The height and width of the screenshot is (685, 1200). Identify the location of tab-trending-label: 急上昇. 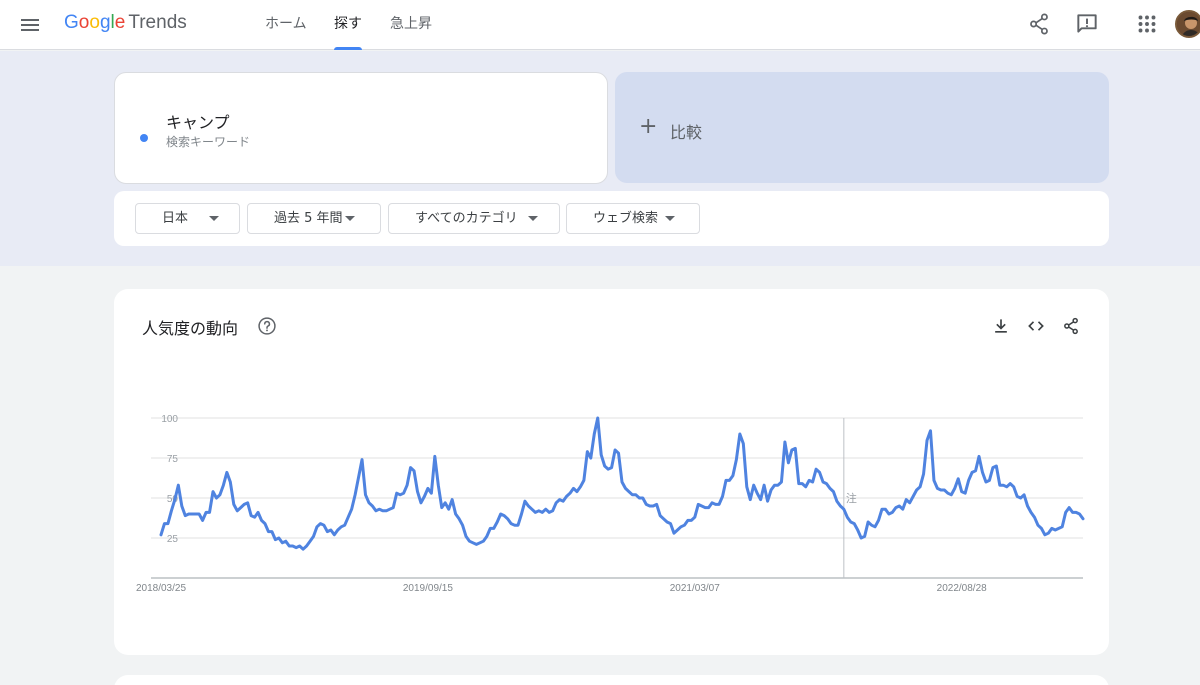
(411, 24).